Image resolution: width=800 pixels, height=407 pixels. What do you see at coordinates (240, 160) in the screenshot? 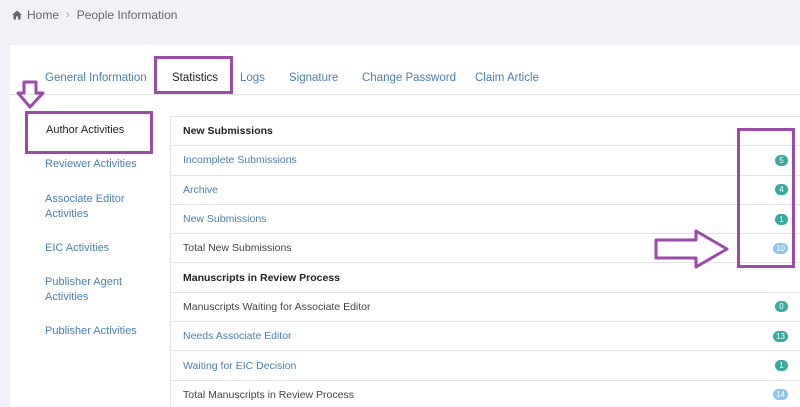
I see `row-label-incomplete-submissions: Incomplete Submissions` at bounding box center [240, 160].